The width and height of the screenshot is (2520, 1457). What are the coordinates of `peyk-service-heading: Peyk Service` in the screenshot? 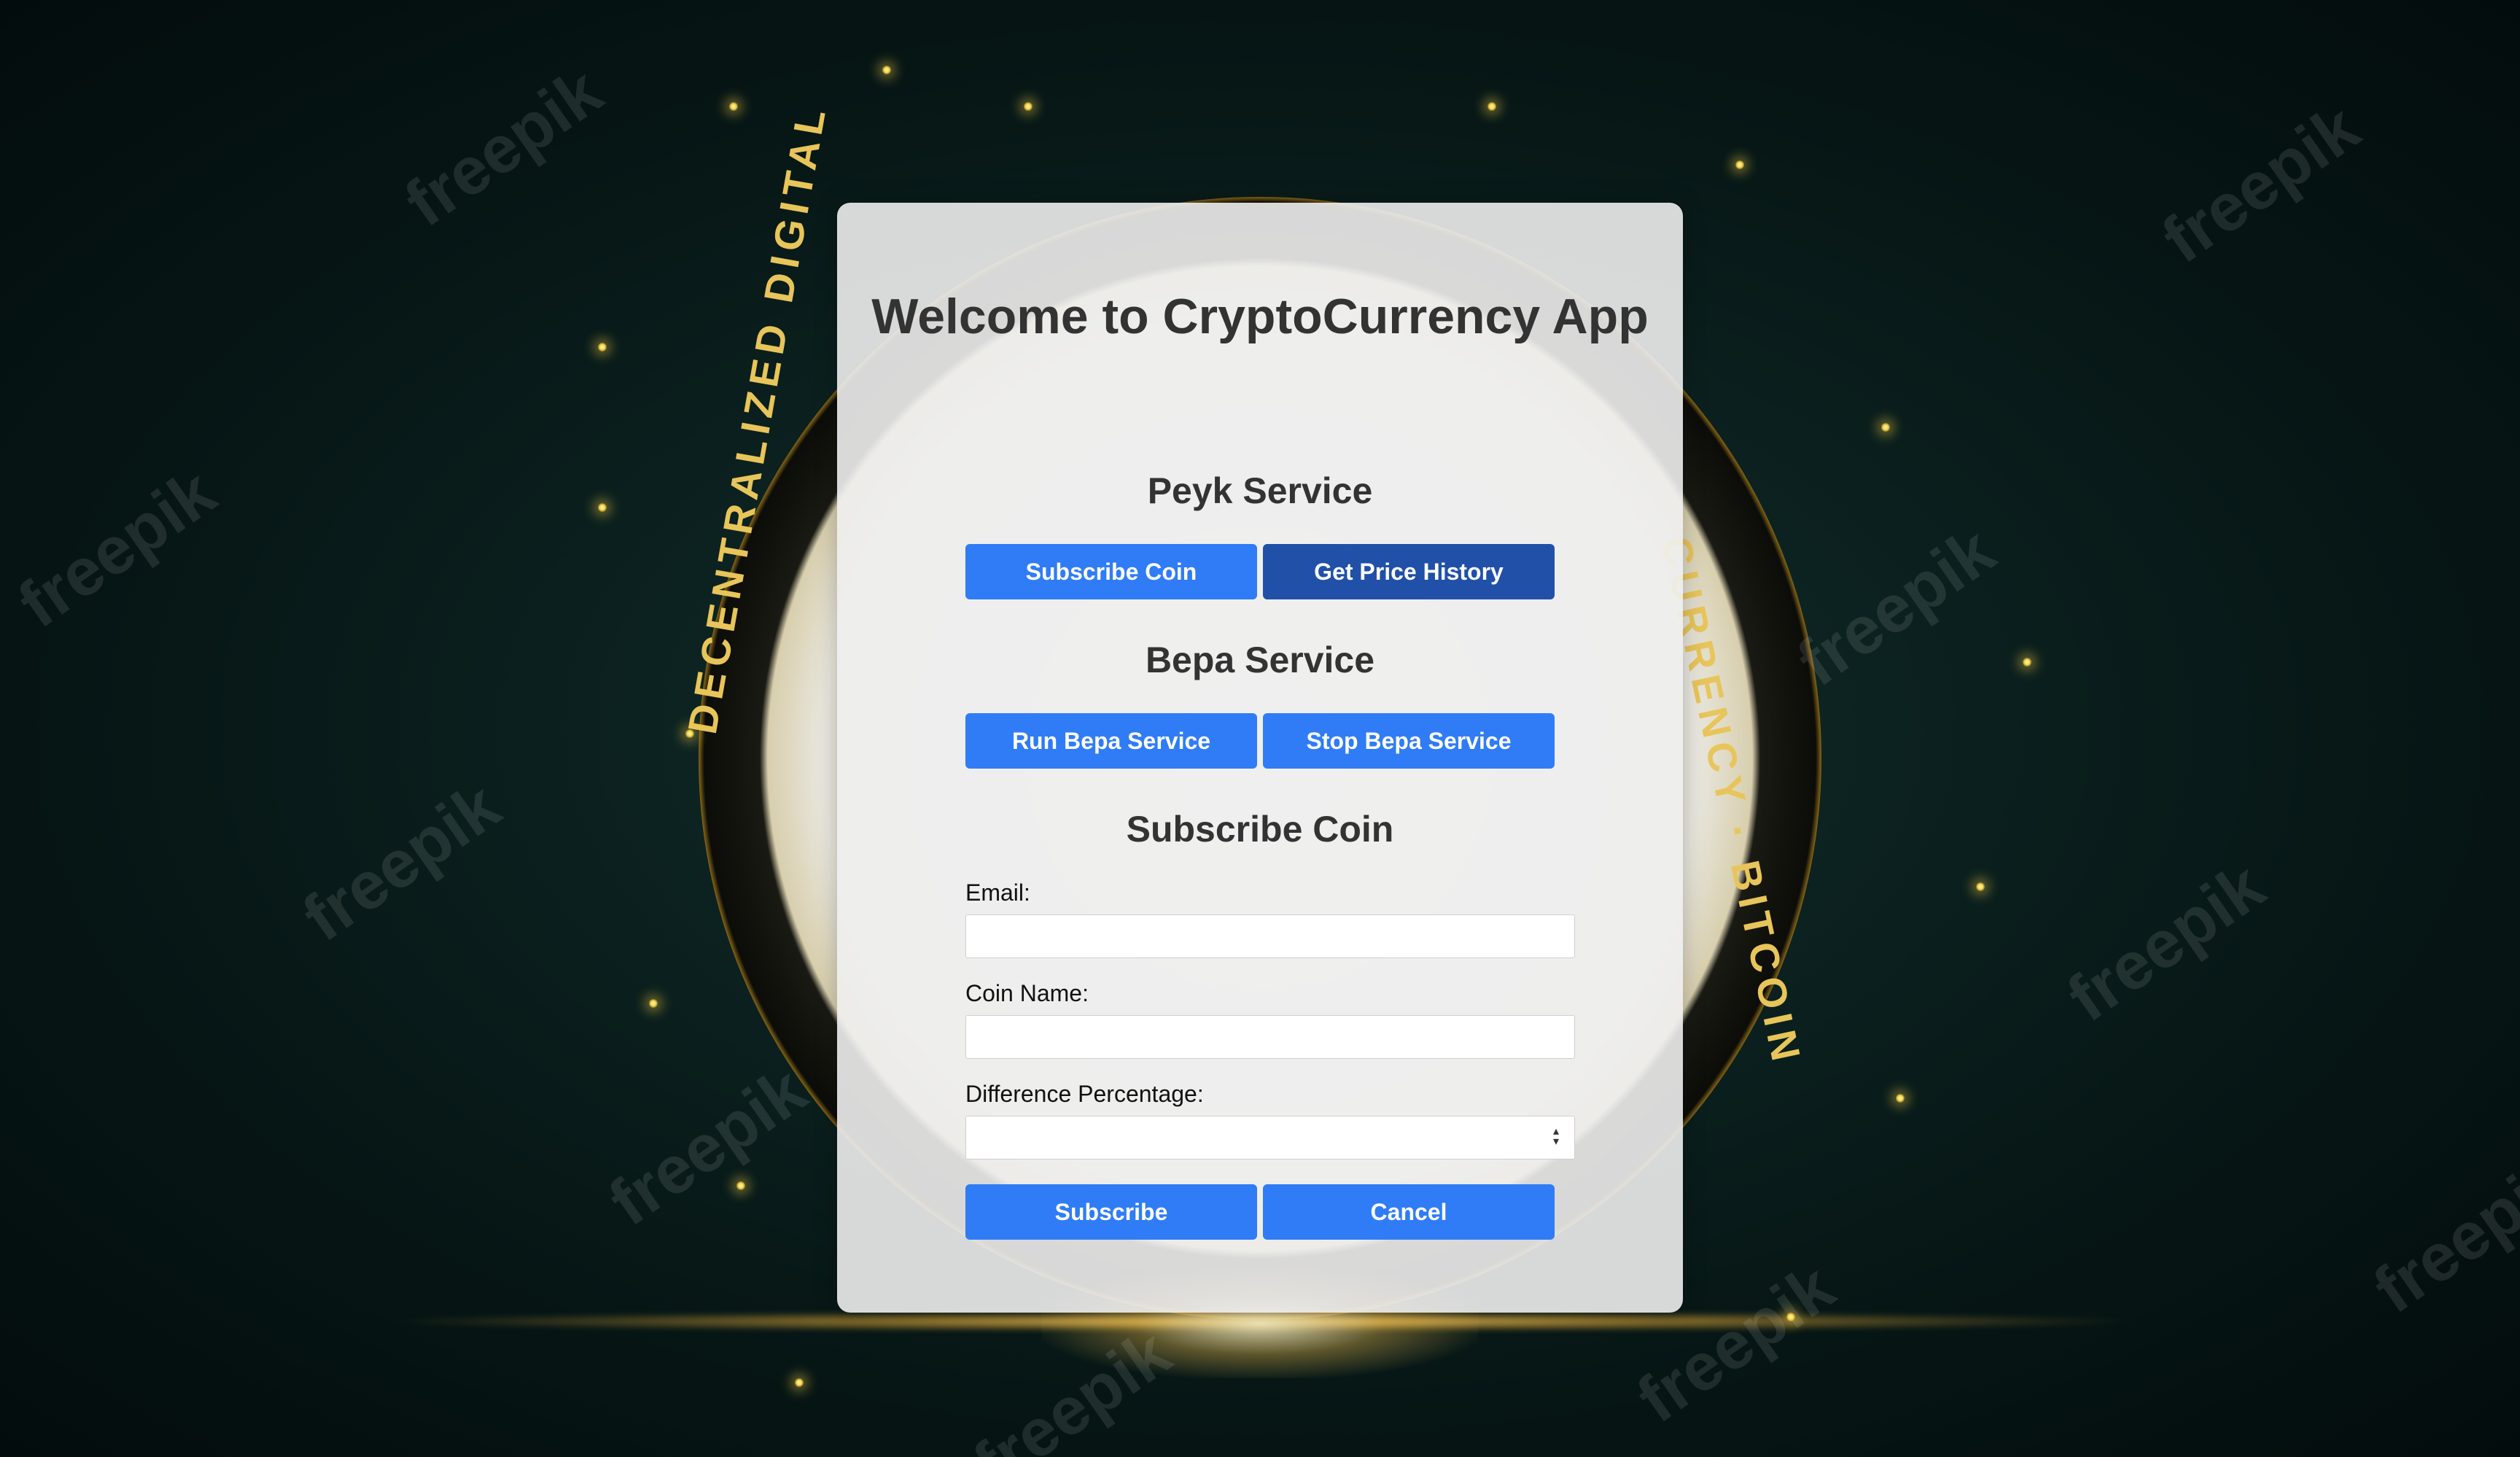 It's located at (1260, 491).